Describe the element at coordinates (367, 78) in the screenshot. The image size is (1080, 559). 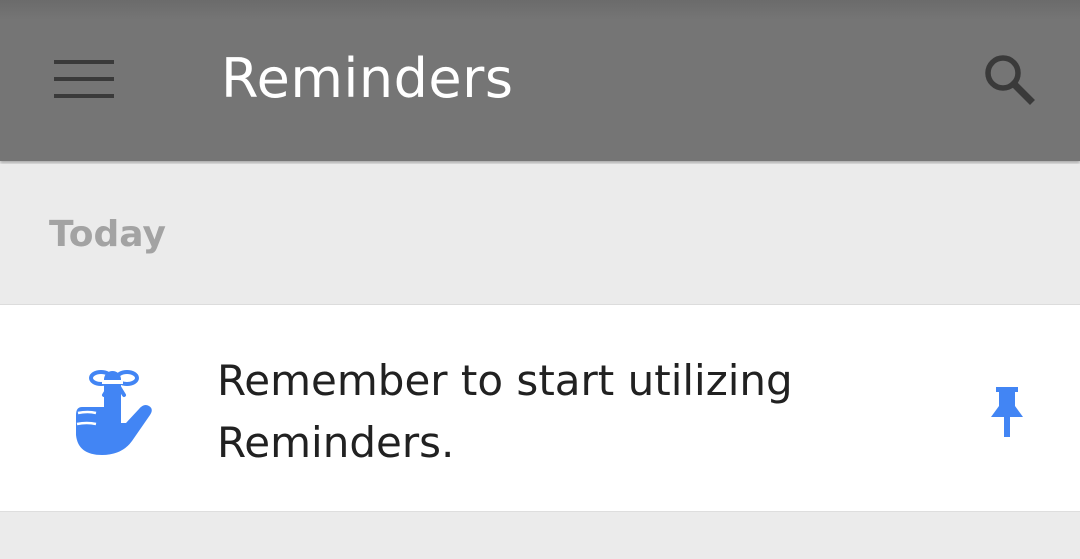
I see `page-title: Reminders` at that location.